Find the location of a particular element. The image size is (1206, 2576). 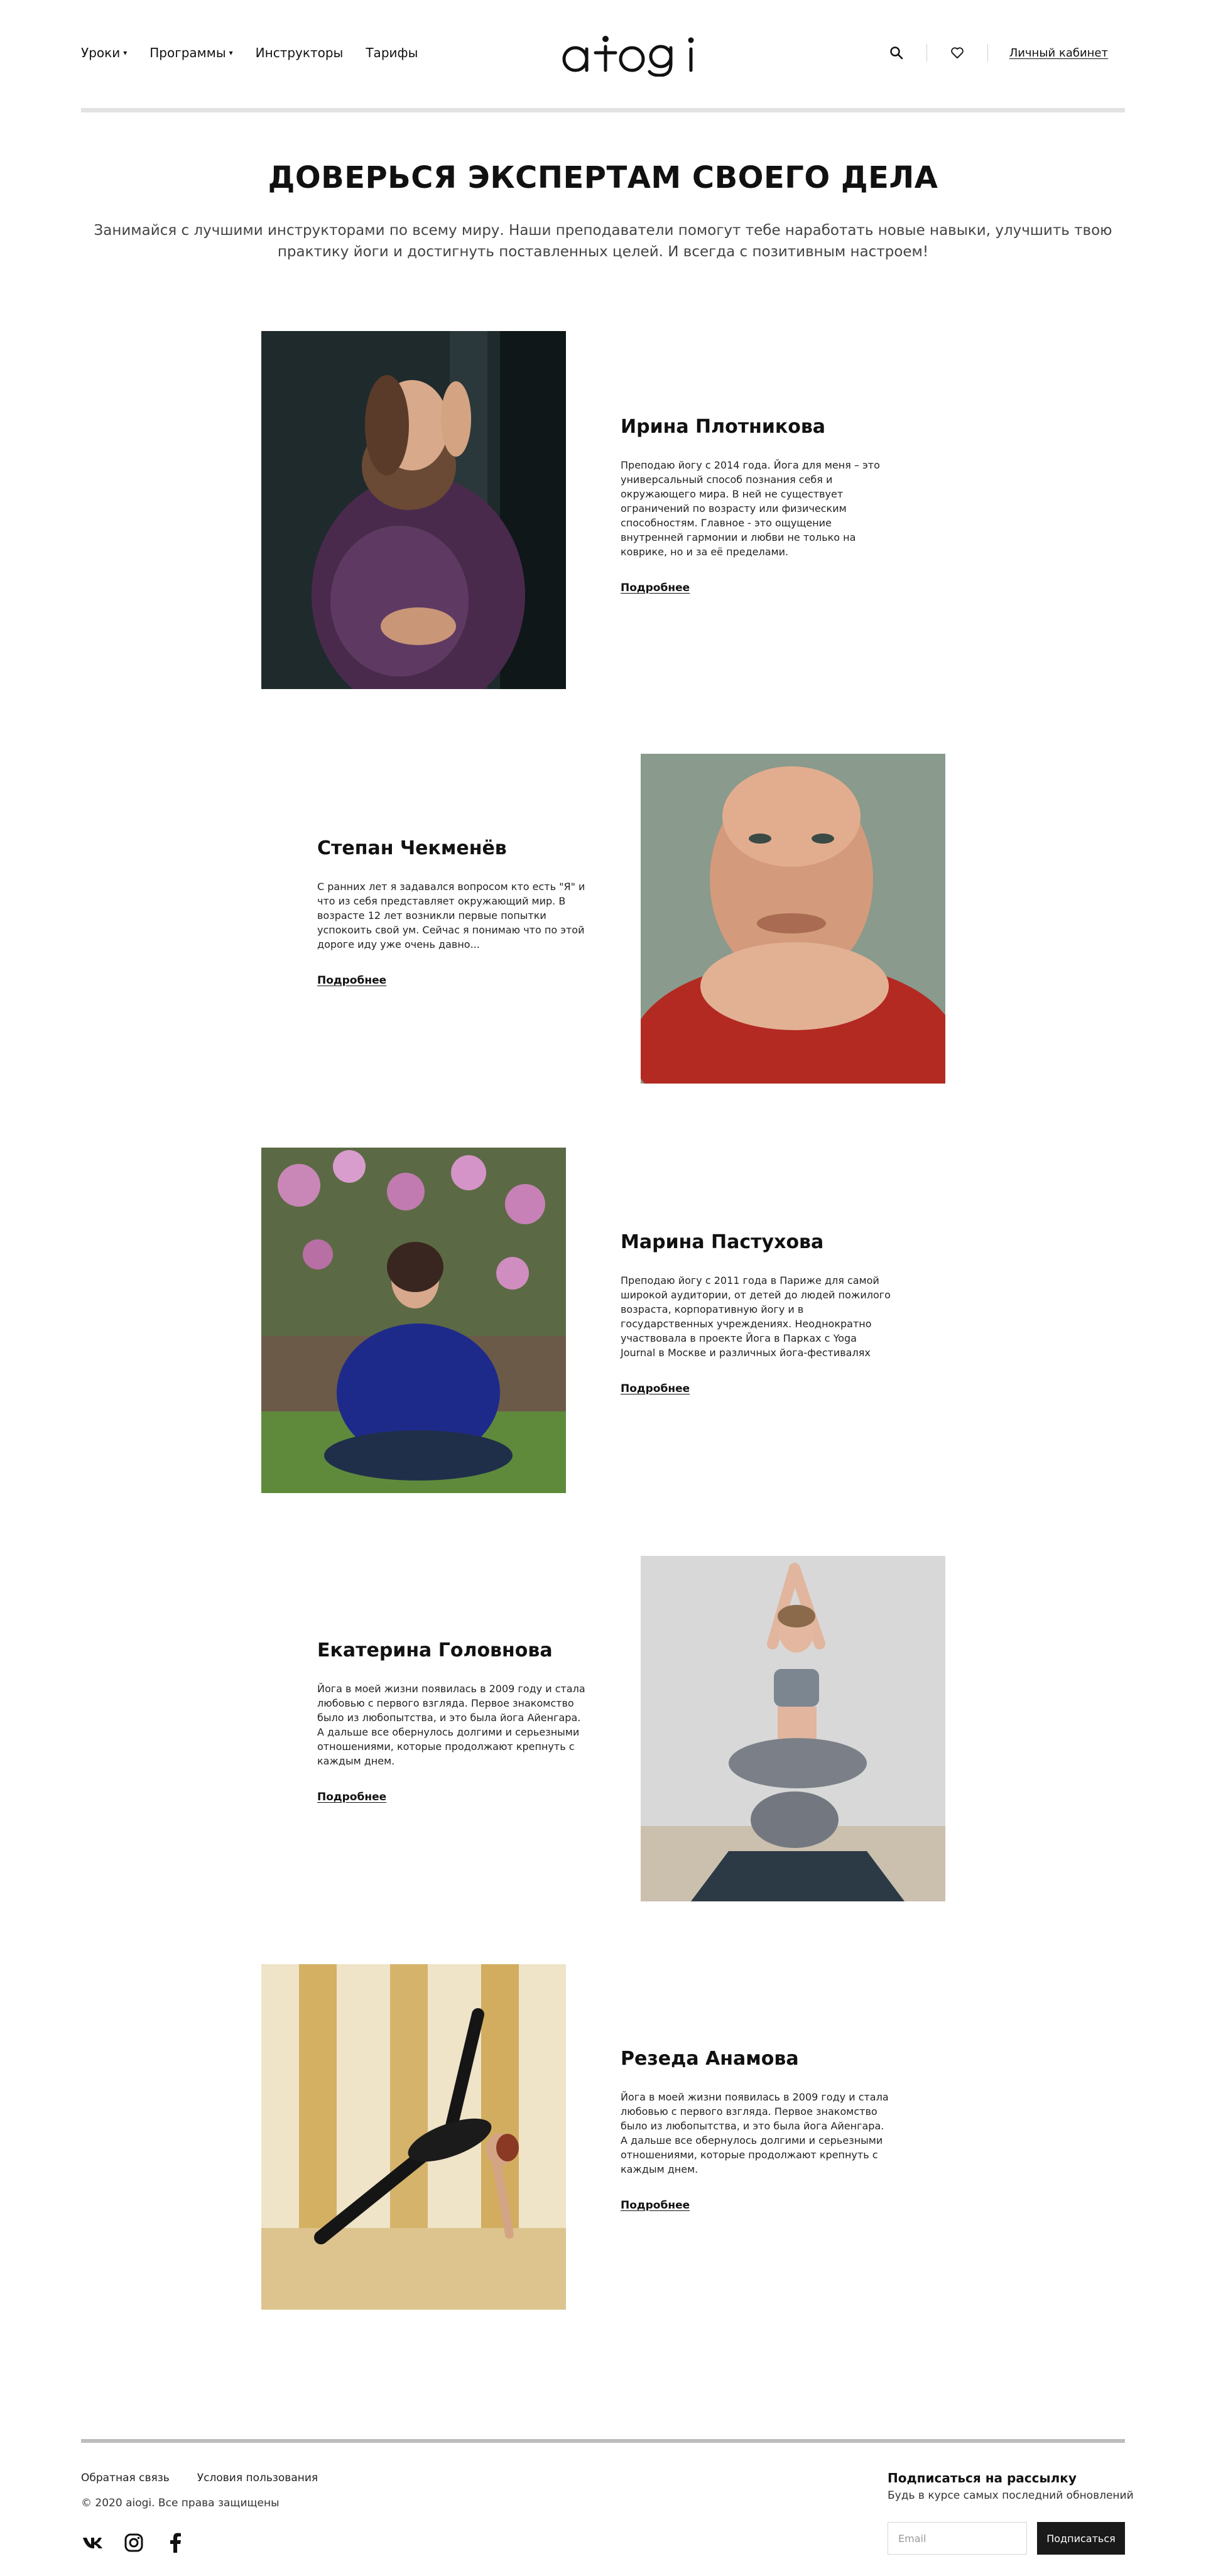

nav-item-label: Тарифы is located at coordinates (392, 53).